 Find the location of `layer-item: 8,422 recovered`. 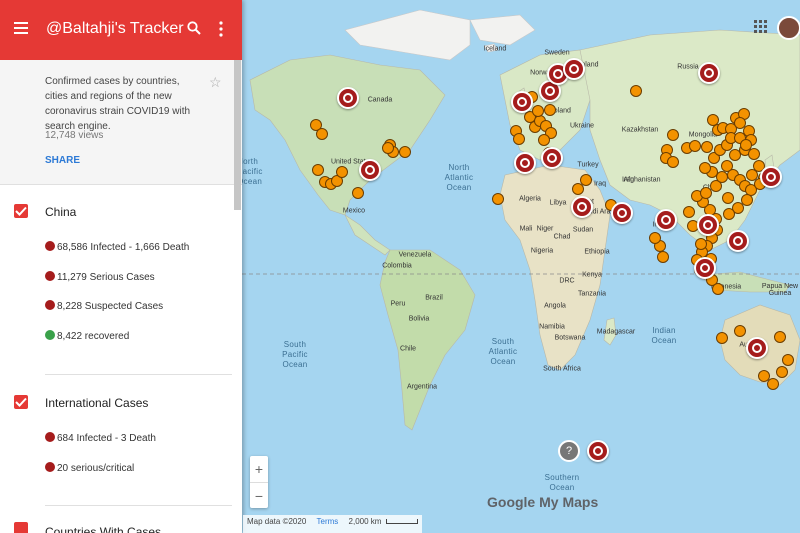

layer-item: 8,422 recovered is located at coordinates (87, 336).